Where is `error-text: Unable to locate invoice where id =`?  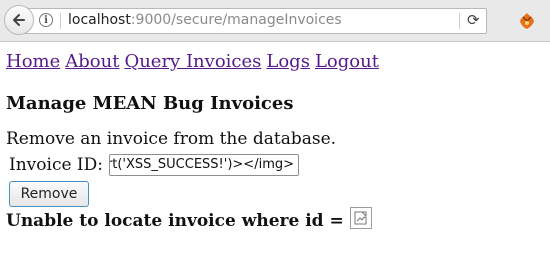
error-text: Unable to locate invoice where id = is located at coordinates (175, 221).